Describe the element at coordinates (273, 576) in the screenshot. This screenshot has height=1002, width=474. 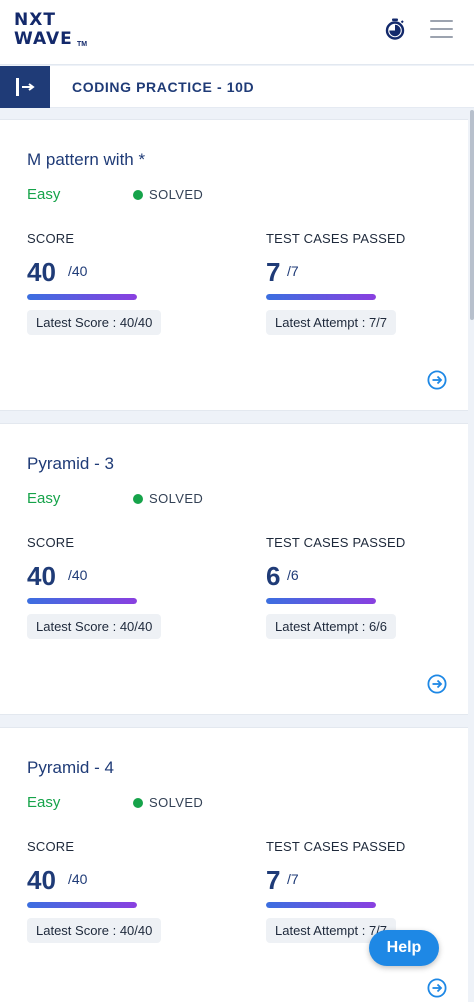
I see `test-cases-value: 6` at that location.